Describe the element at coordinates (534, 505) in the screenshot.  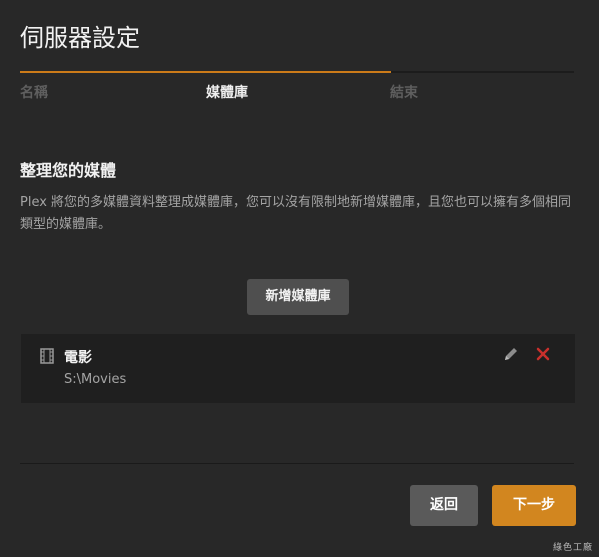
I see `next-button: 下一步` at that location.